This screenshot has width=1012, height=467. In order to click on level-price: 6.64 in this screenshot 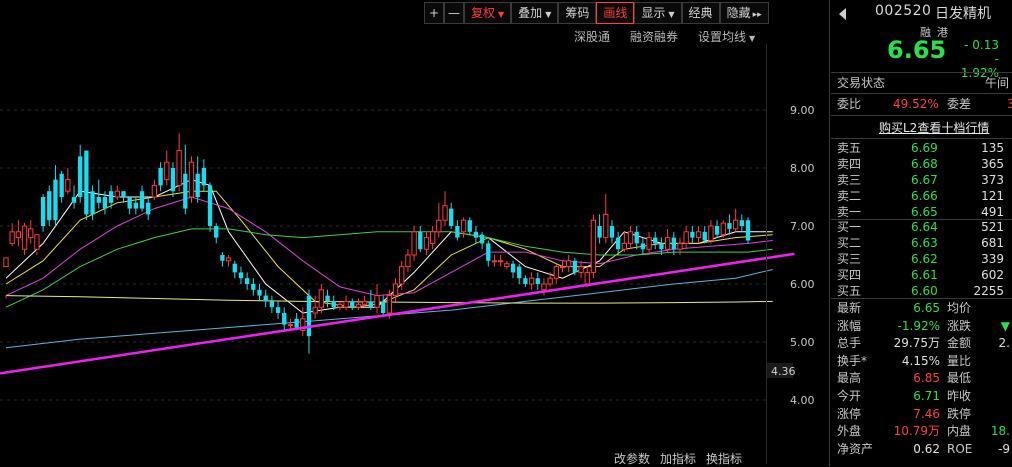, I will do `click(924, 227)`.